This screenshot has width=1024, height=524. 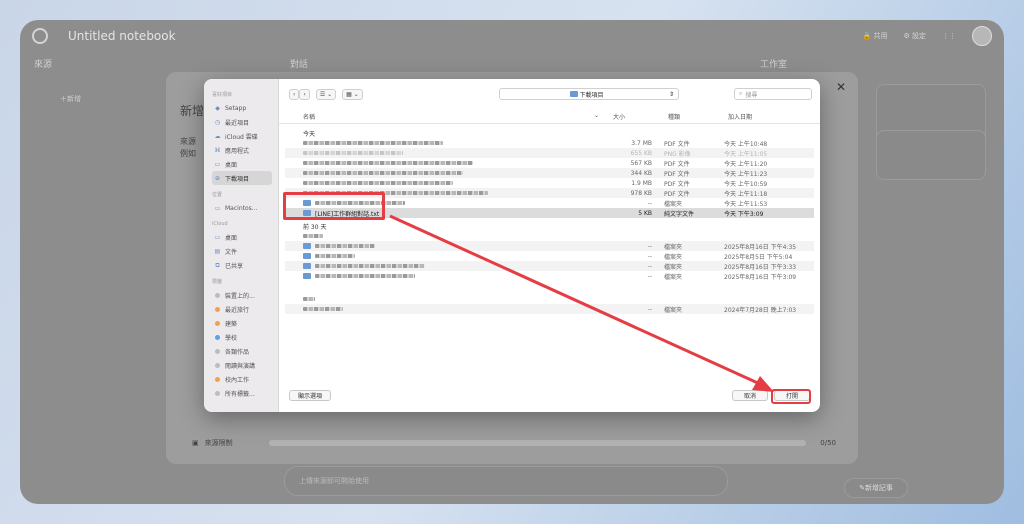 I want to click on file-row: -- 檔案夾 2025年8月16日 下午4:35, so click(x=549, y=246).